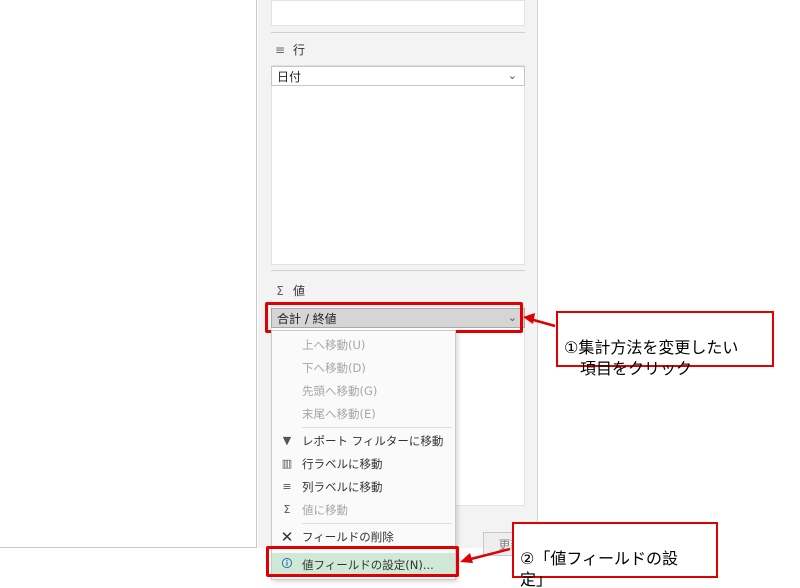  What do you see at coordinates (340, 390) in the screenshot?
I see `menu-item-label: 先頭へ移動(G)` at bounding box center [340, 390].